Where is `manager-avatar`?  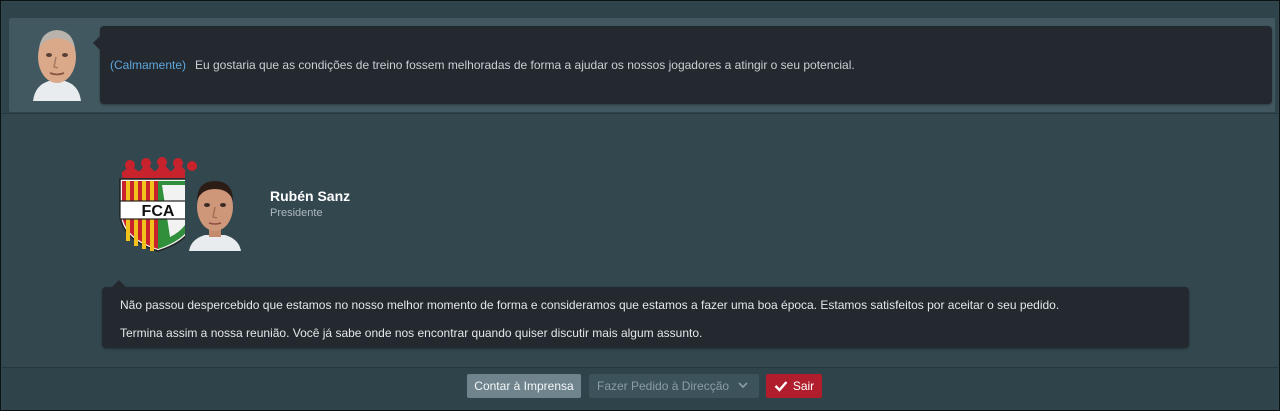
manager-avatar is located at coordinates (57, 62).